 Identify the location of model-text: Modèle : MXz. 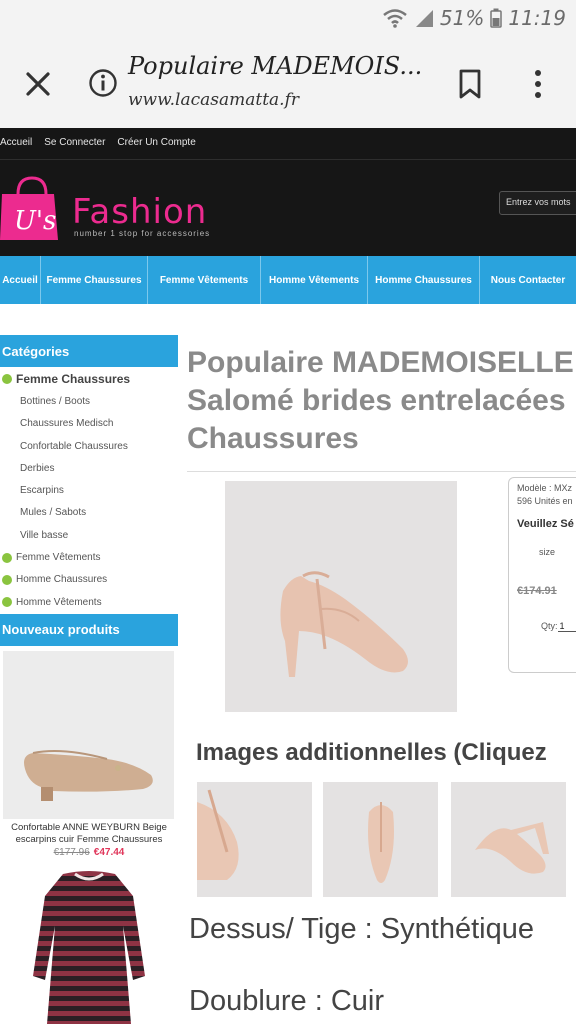
(545, 488).